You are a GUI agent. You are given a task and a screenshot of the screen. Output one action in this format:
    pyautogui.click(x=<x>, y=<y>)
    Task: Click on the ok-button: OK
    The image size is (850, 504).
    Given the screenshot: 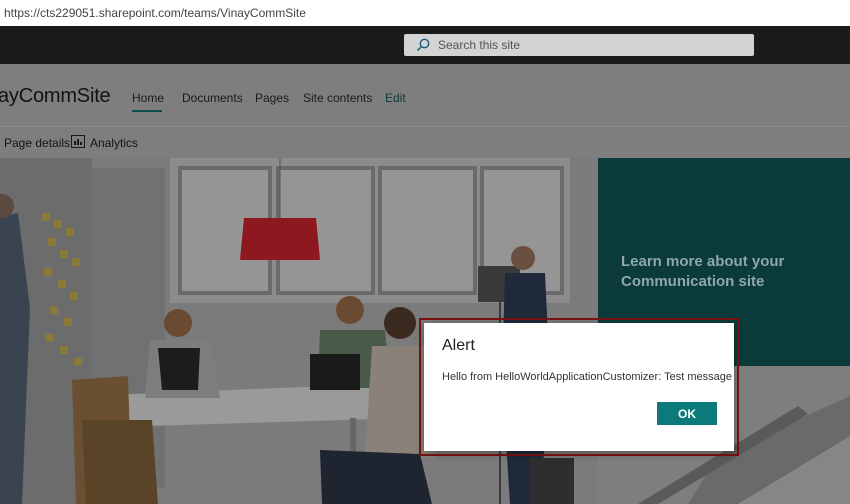 What is the action you would take?
    pyautogui.click(x=687, y=413)
    